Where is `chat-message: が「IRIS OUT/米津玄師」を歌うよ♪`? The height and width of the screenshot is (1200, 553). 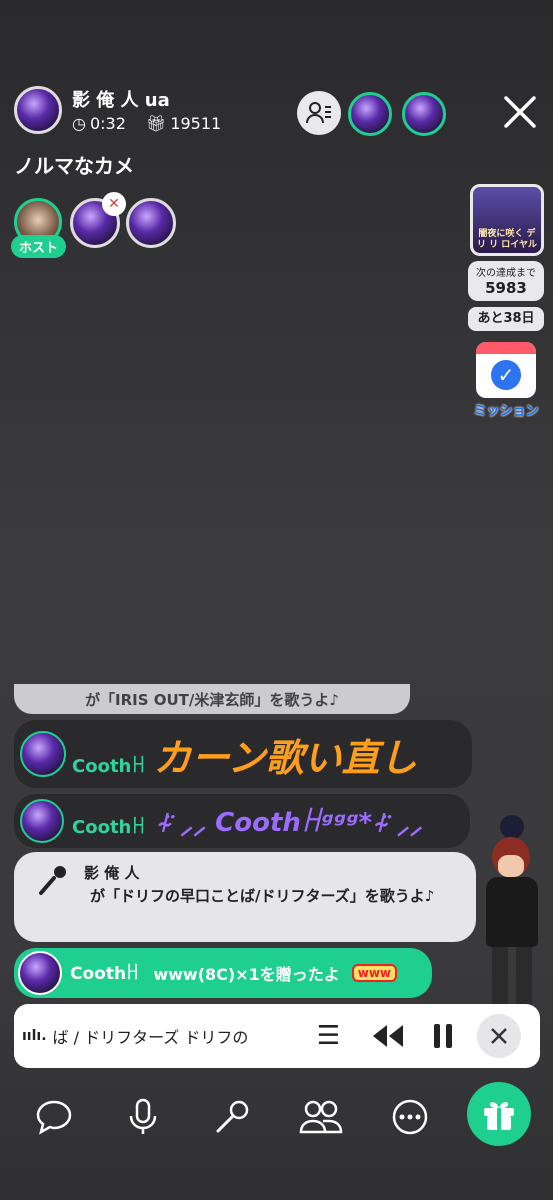 chat-message: が「IRIS OUT/米津玄師」を歌うよ♪ is located at coordinates (212, 699).